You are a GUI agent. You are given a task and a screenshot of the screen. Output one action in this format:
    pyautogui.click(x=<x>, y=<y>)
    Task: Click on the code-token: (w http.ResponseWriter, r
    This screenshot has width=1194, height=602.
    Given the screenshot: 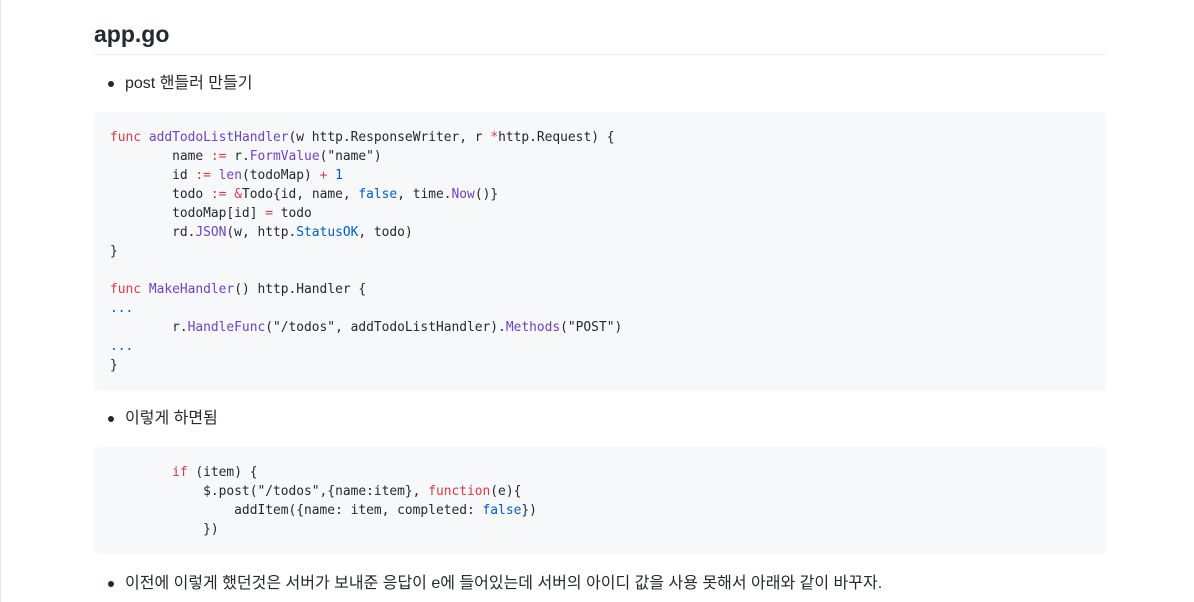 What is the action you would take?
    pyautogui.click(x=389, y=137)
    